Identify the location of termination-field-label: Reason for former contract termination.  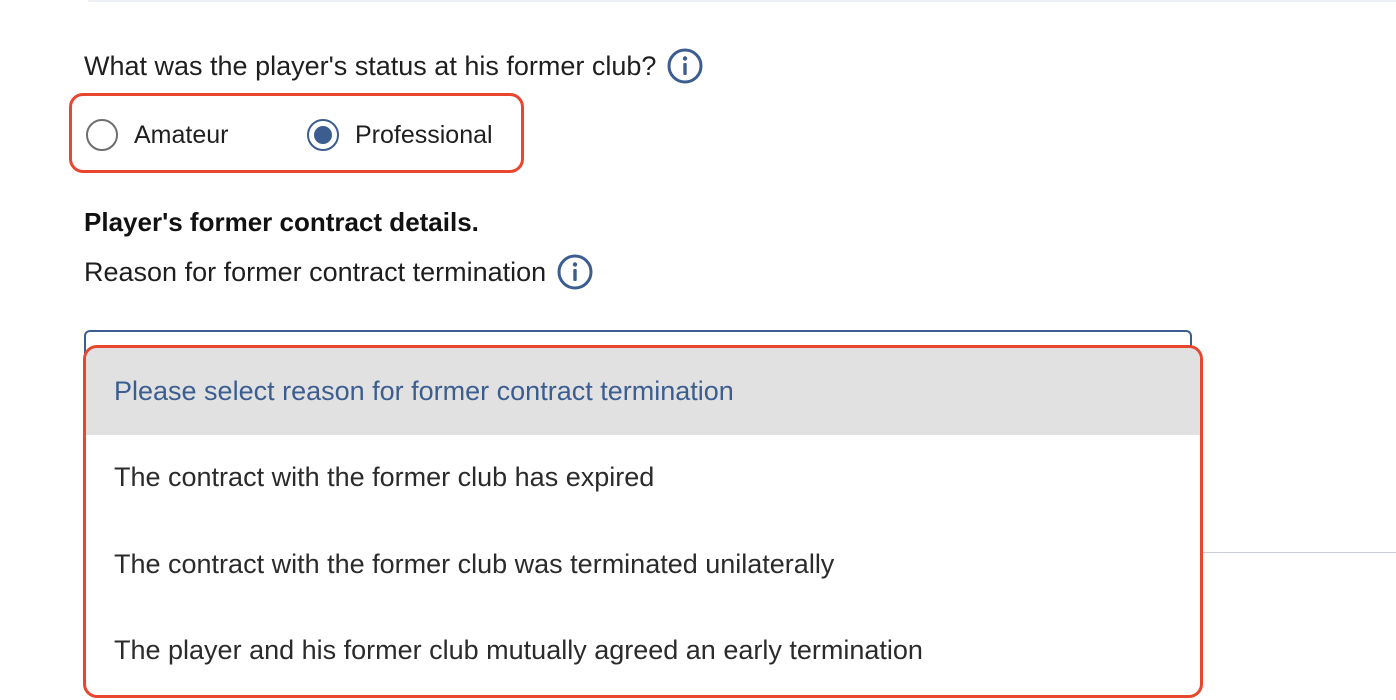
(339, 272).